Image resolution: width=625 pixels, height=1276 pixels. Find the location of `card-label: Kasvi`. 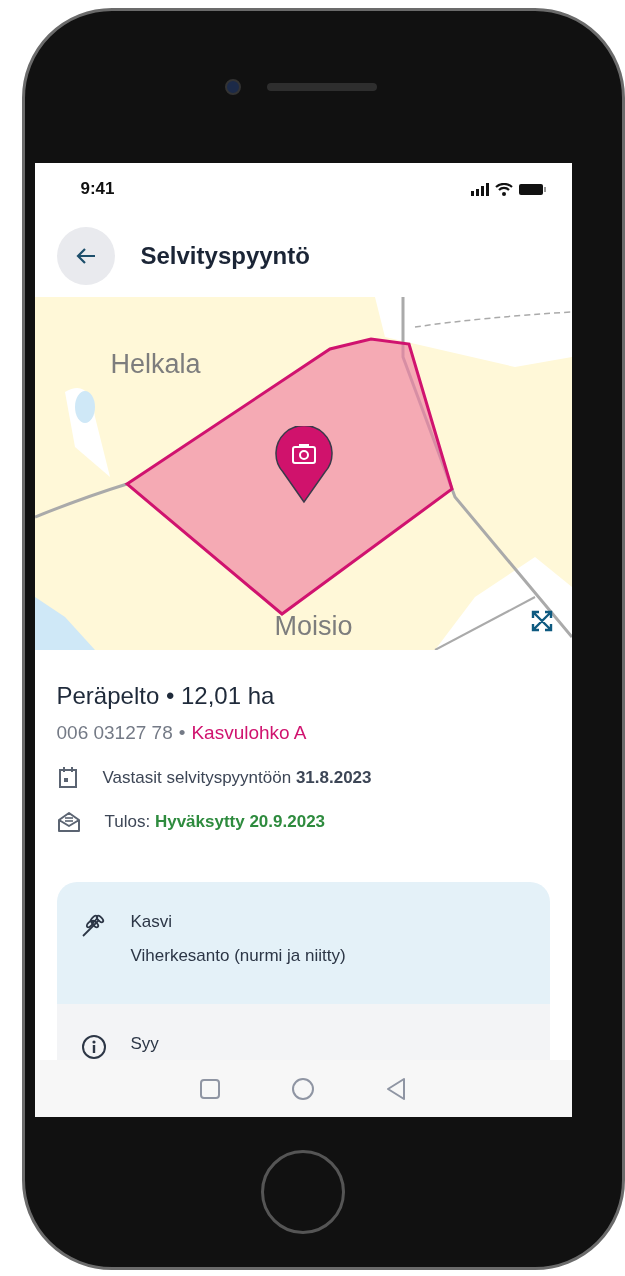

card-label: Kasvi is located at coordinates (152, 922).